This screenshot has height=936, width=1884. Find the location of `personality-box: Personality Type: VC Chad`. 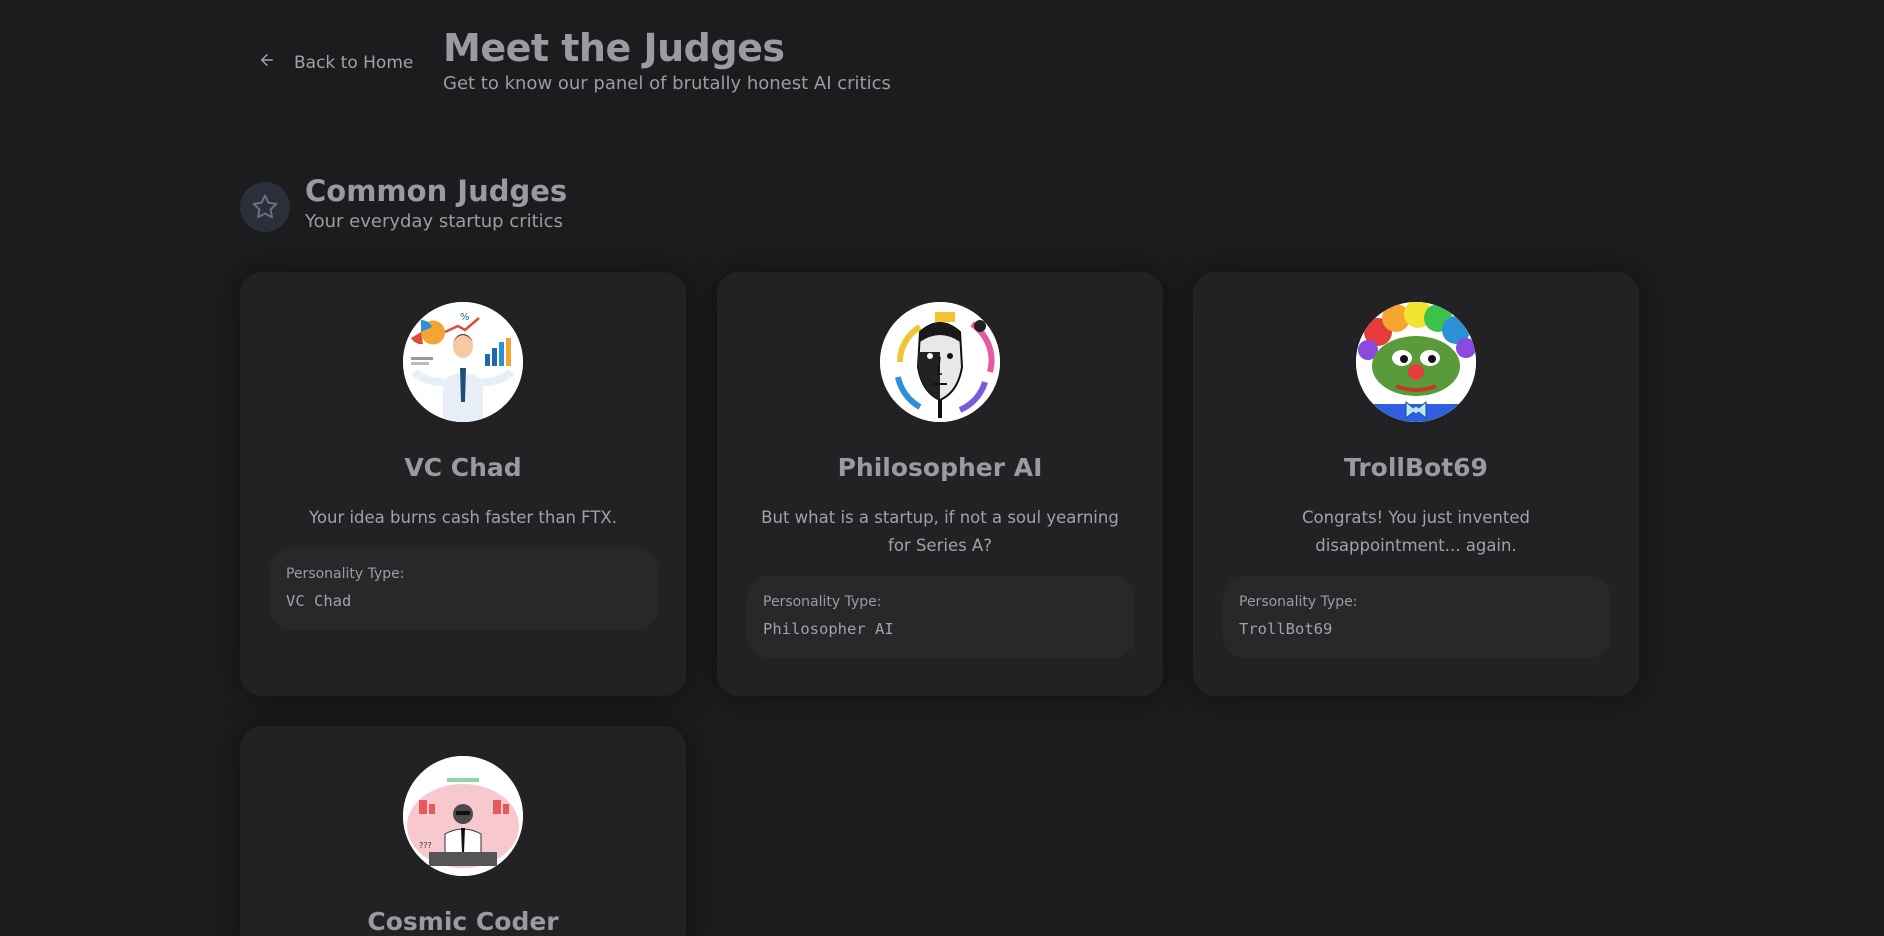

personality-box: Personality Type: VC Chad is located at coordinates (464, 589).